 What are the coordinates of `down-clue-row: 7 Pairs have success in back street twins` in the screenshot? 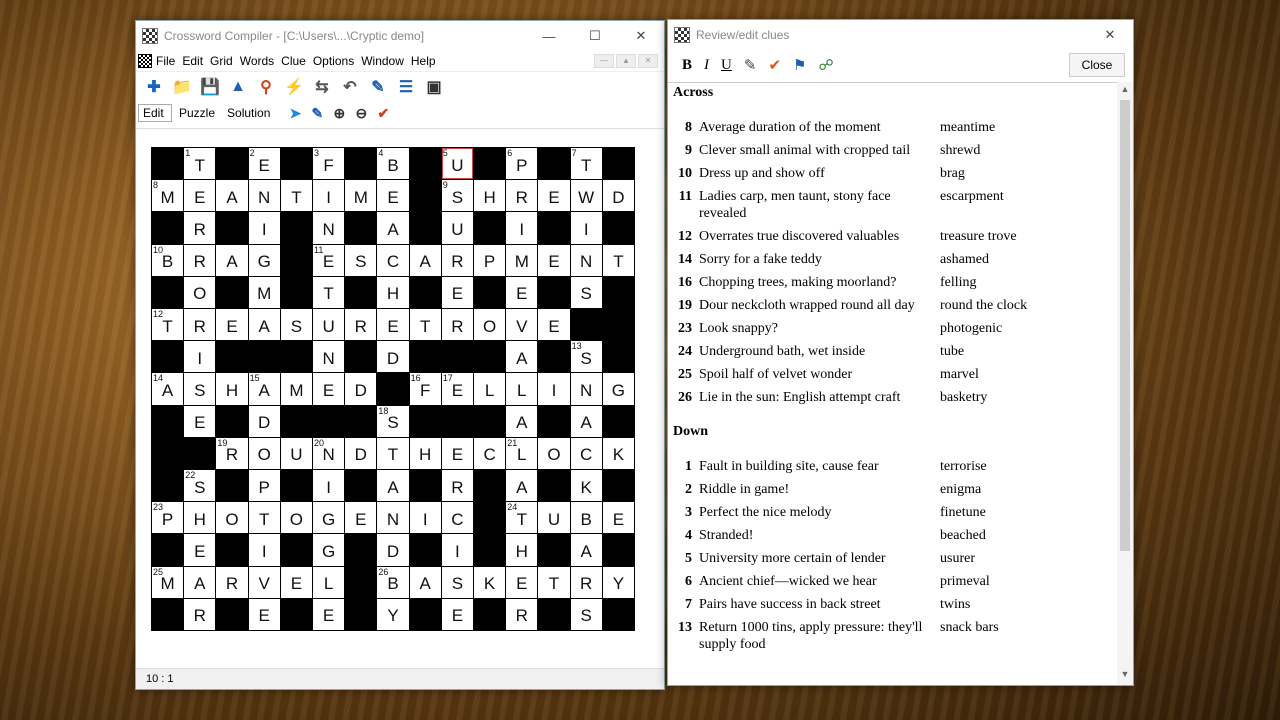 It's located at (893, 604).